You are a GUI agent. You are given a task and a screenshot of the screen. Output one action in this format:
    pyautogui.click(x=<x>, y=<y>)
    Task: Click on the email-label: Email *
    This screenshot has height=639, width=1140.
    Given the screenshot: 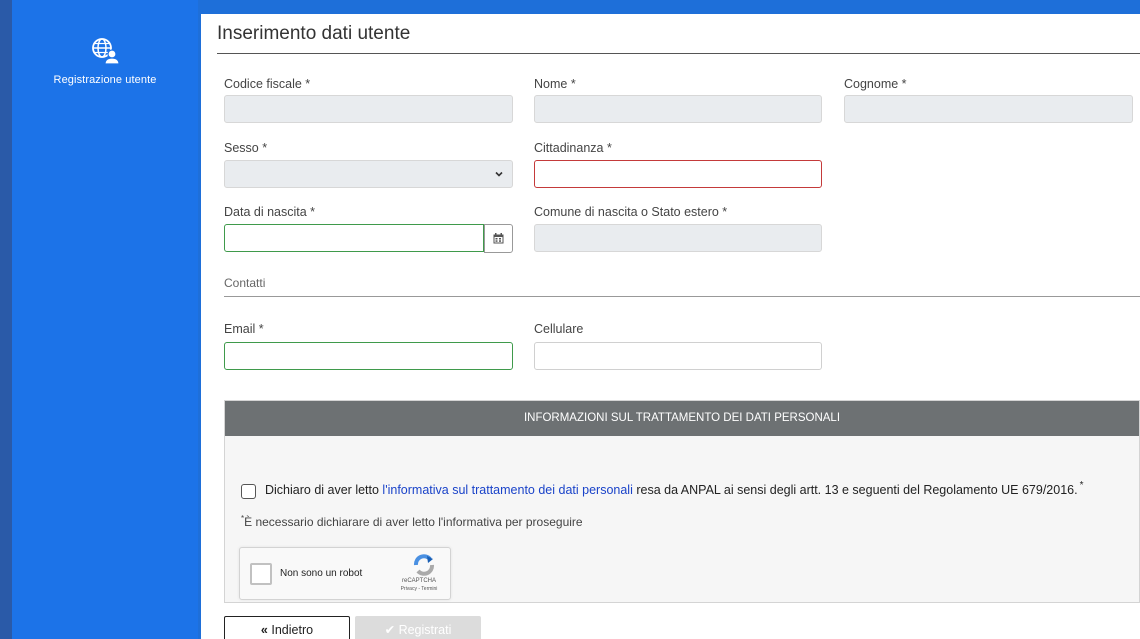 What is the action you would take?
    pyautogui.click(x=244, y=329)
    